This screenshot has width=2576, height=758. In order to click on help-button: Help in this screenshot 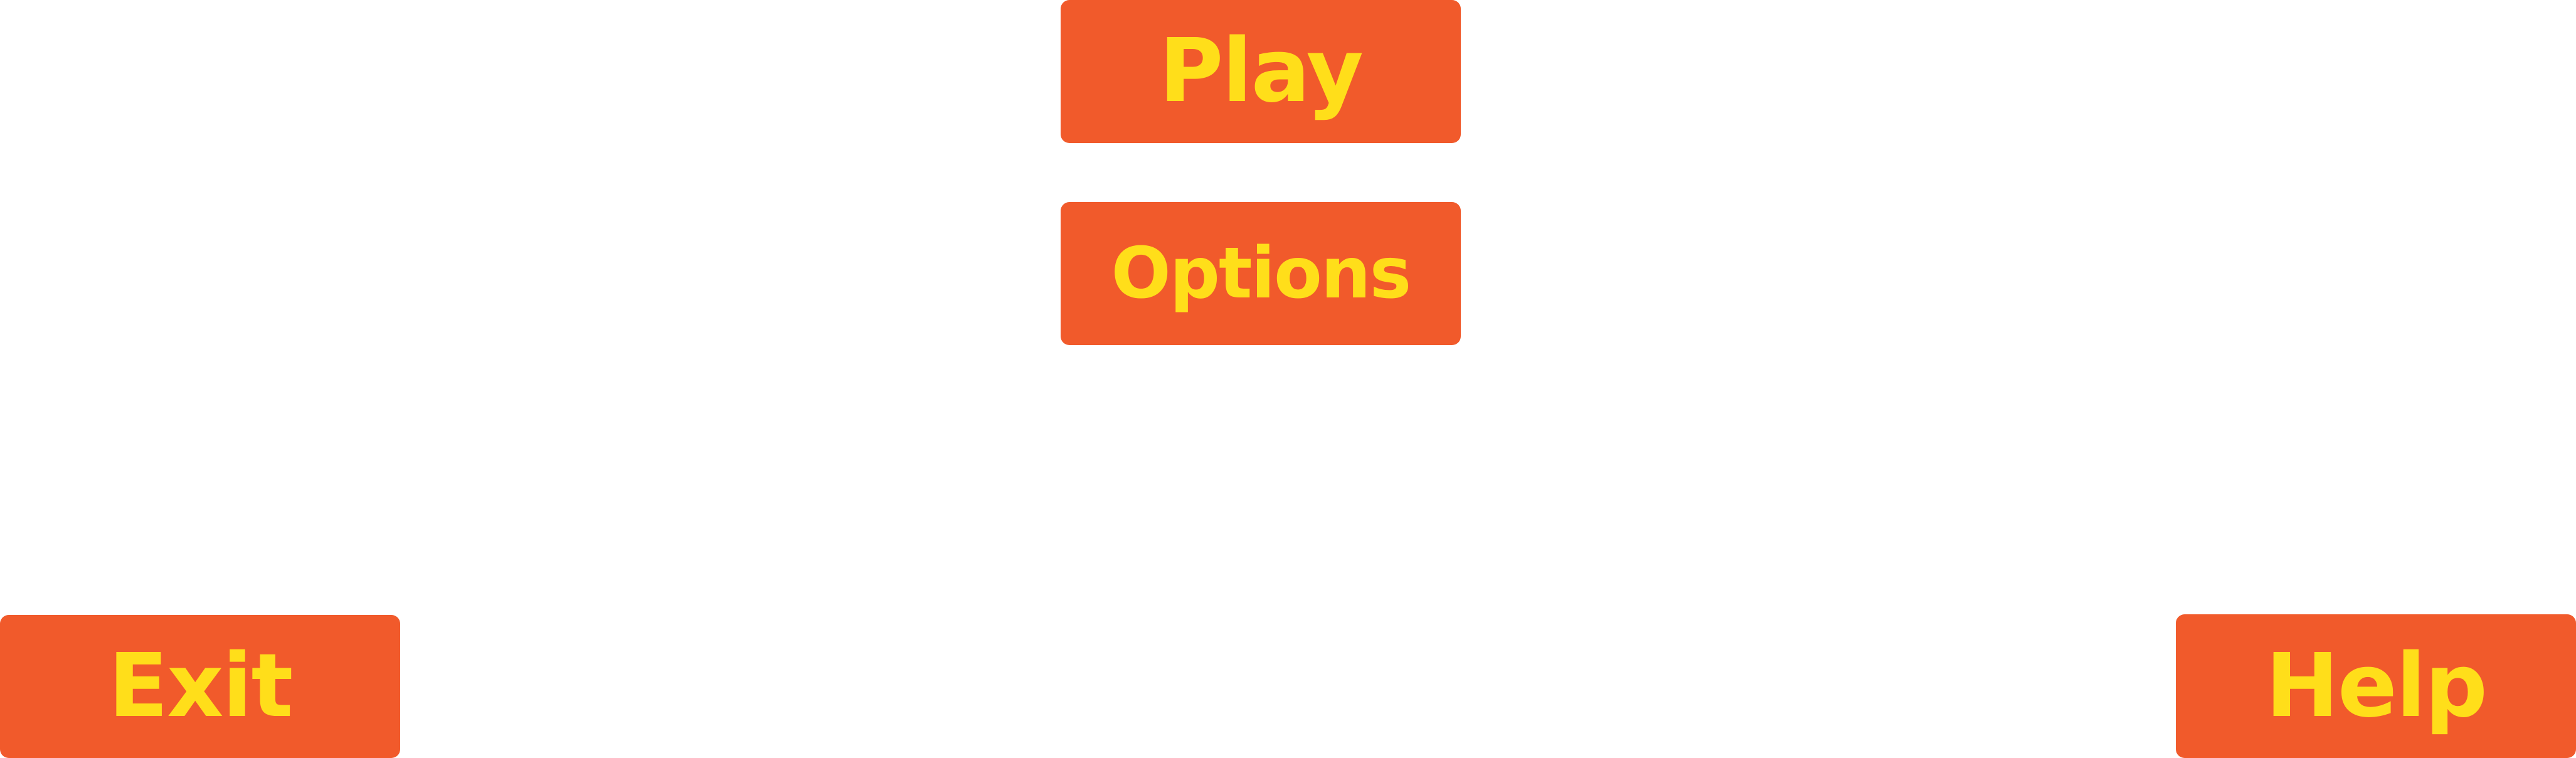, I will do `click(2376, 686)`.